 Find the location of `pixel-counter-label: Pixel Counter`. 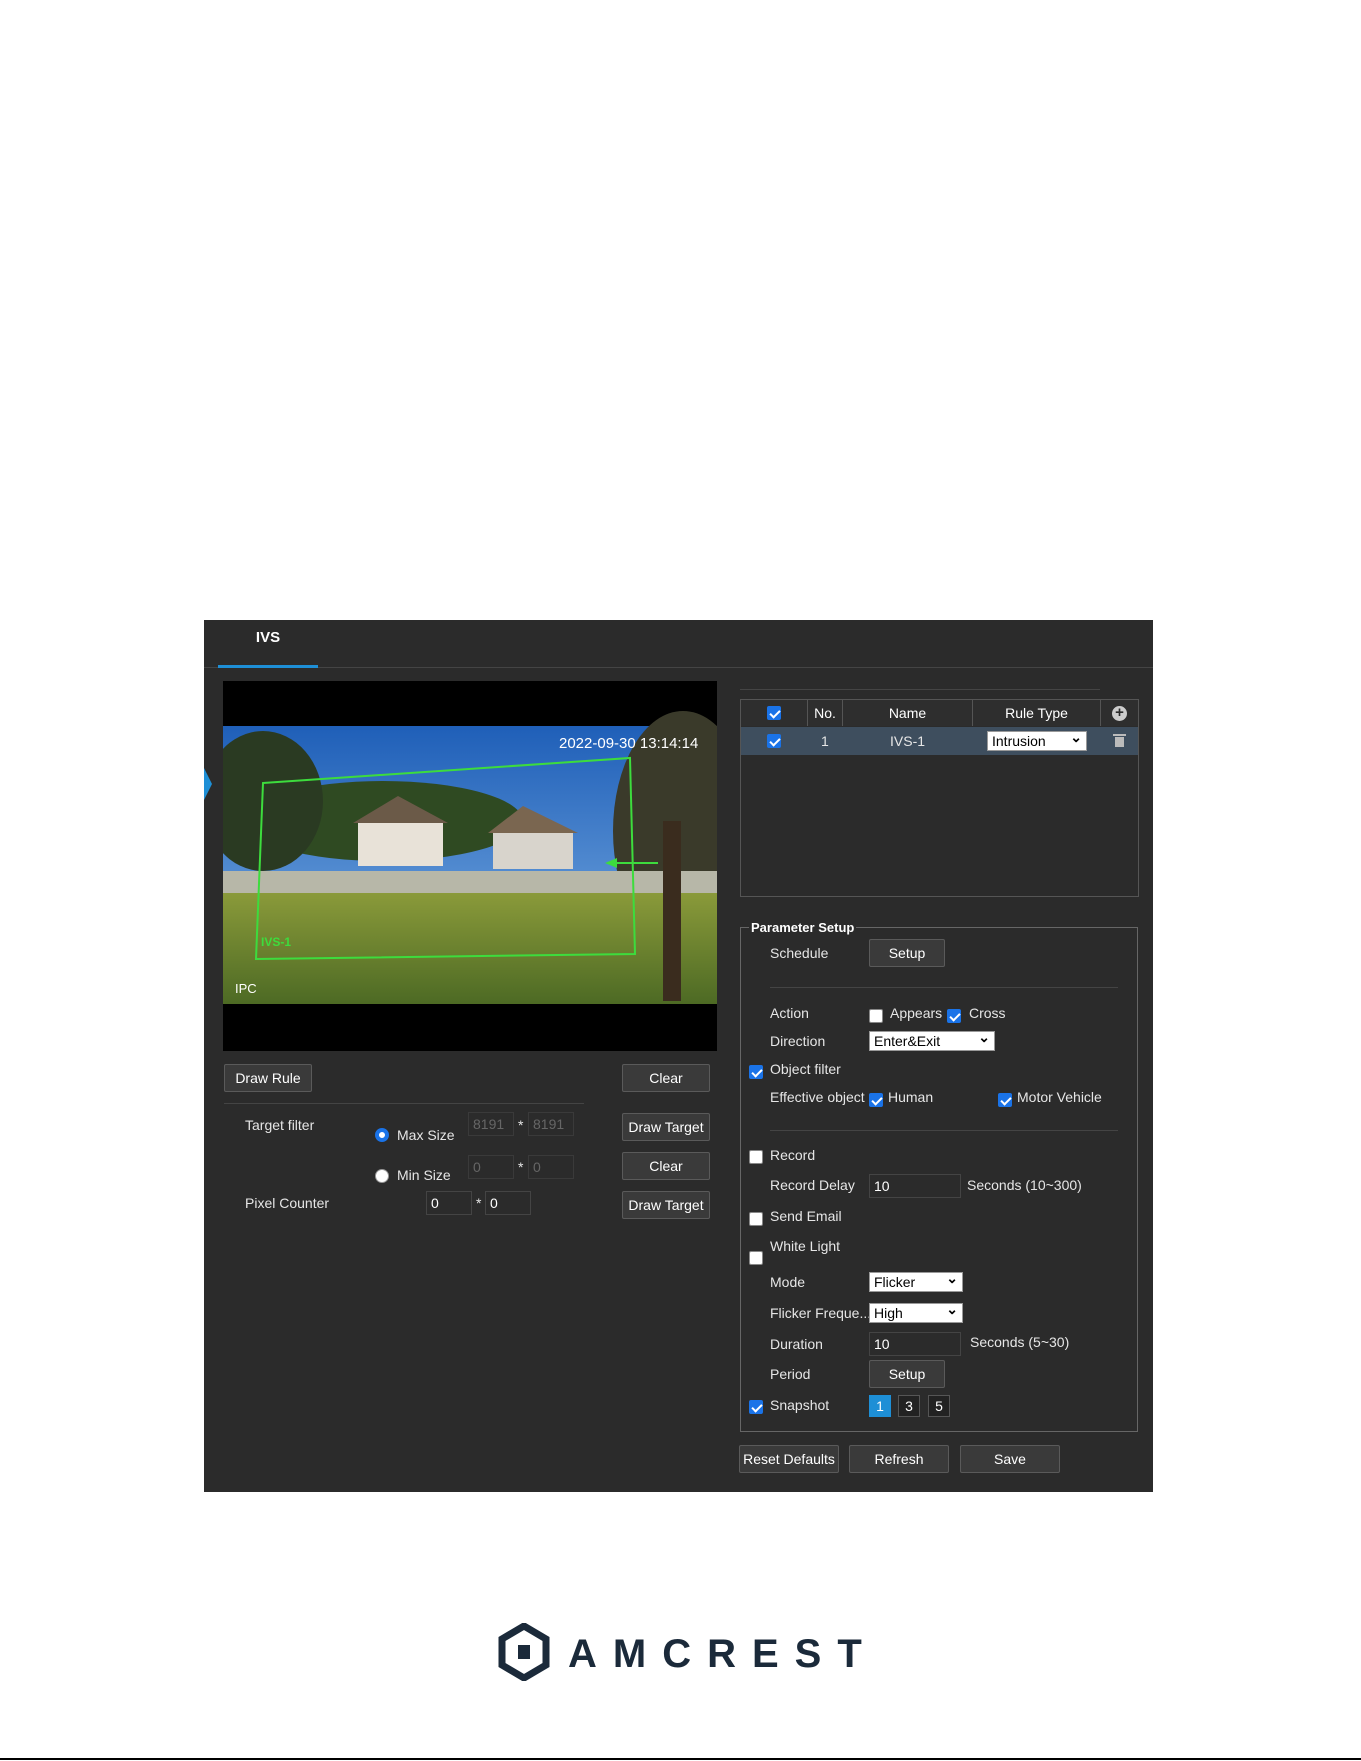

pixel-counter-label: Pixel Counter is located at coordinates (287, 1203).